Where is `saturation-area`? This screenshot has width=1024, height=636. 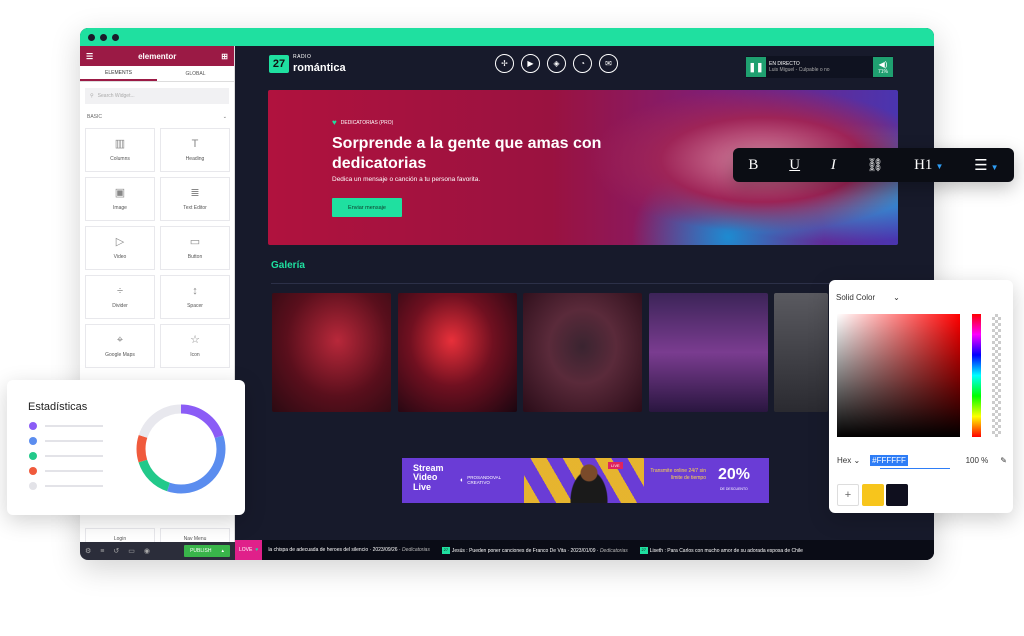
saturation-area is located at coordinates (898, 375).